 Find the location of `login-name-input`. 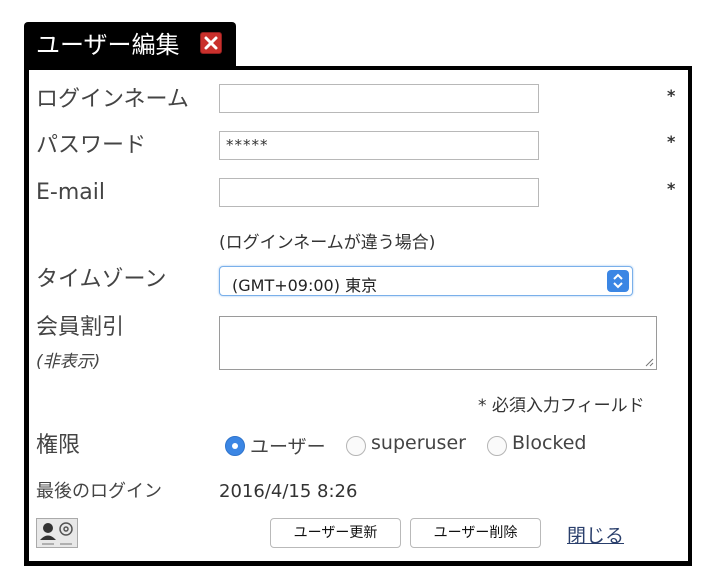

login-name-input is located at coordinates (379, 98).